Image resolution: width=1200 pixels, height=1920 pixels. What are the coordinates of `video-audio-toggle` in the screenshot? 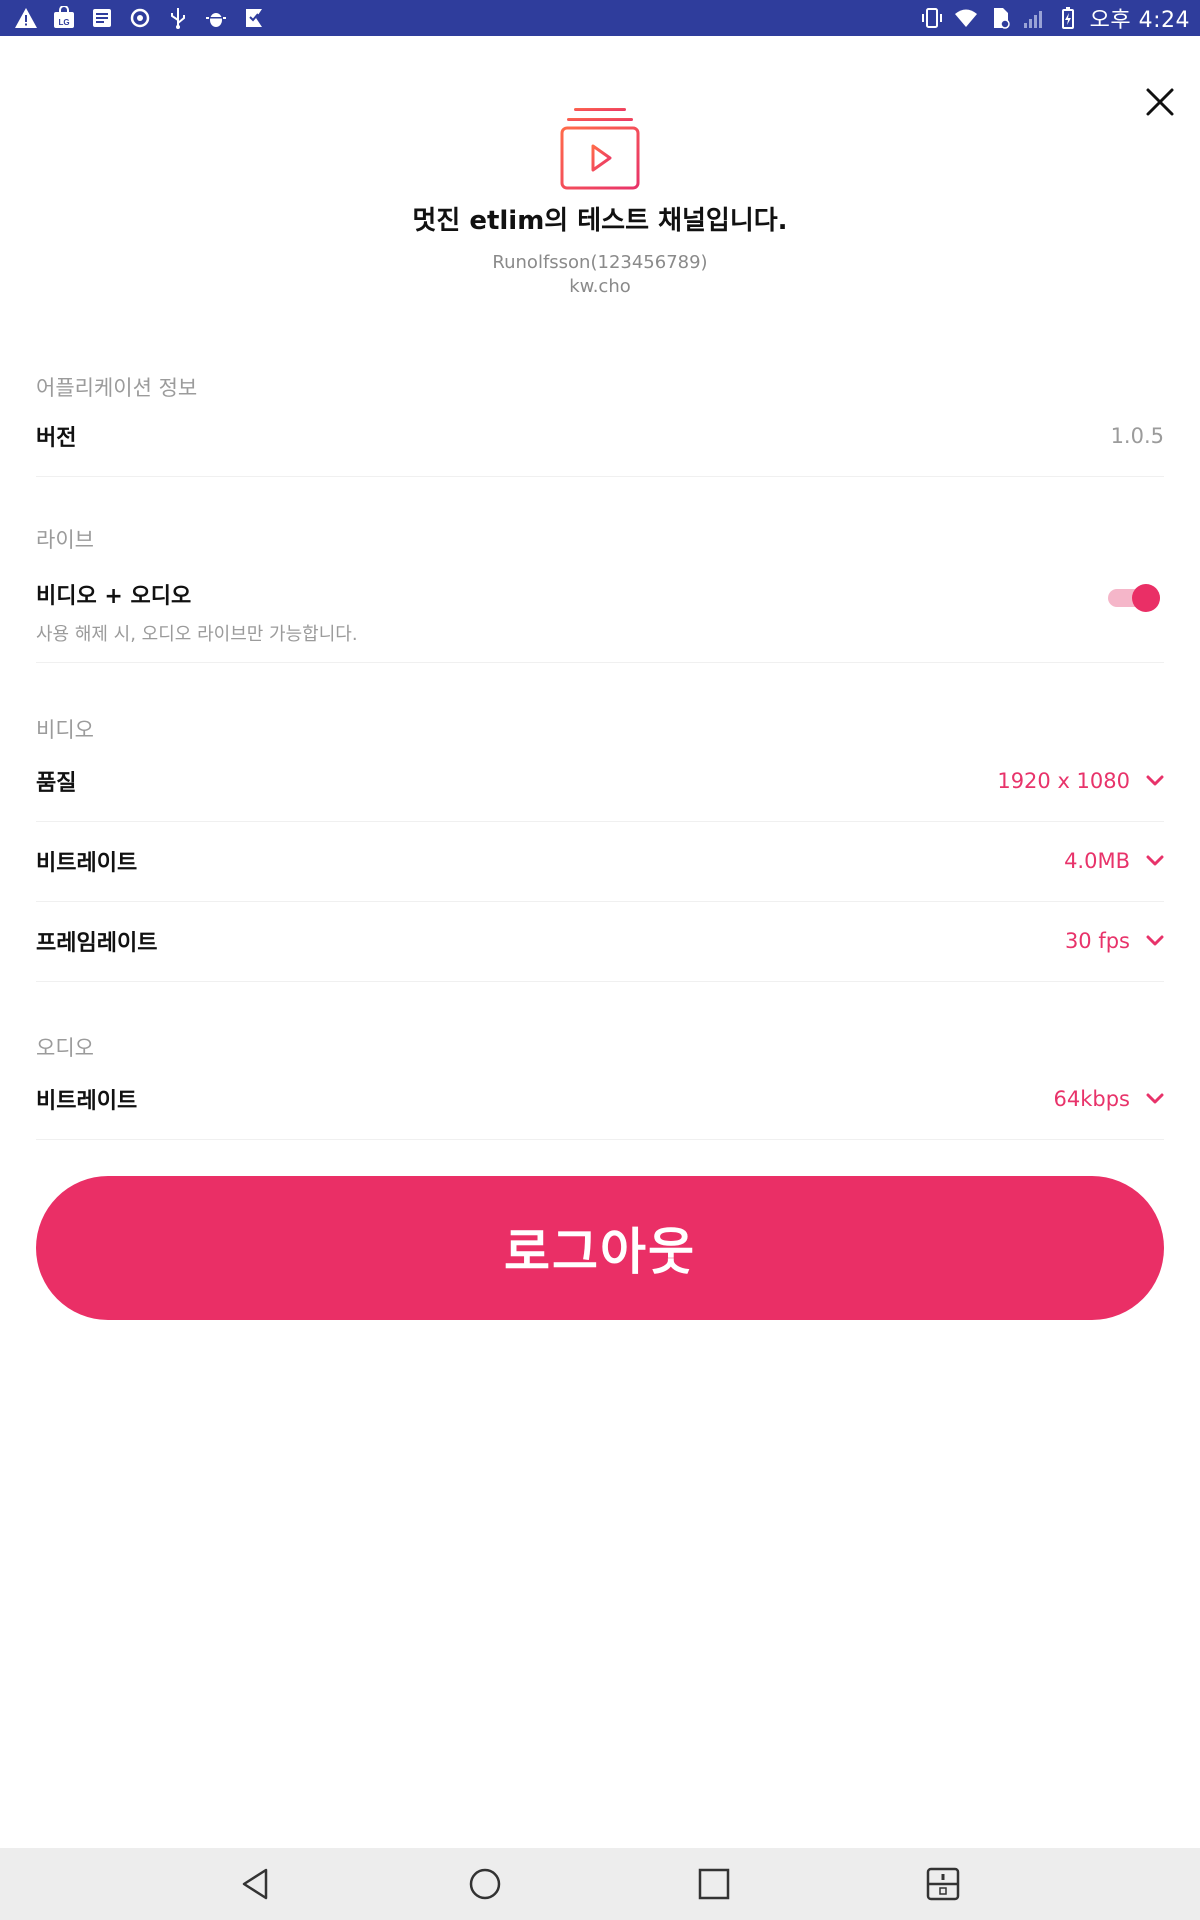 It's located at (1134, 598).